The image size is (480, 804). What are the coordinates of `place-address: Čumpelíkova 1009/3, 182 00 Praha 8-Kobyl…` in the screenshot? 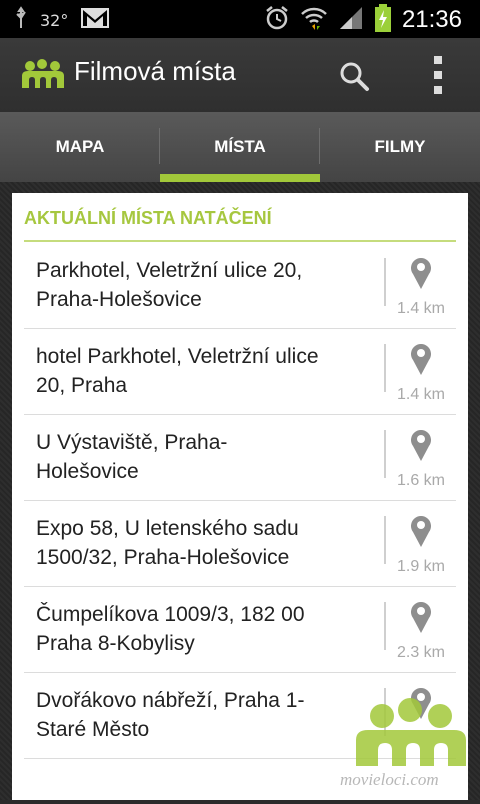 It's located at (201, 629).